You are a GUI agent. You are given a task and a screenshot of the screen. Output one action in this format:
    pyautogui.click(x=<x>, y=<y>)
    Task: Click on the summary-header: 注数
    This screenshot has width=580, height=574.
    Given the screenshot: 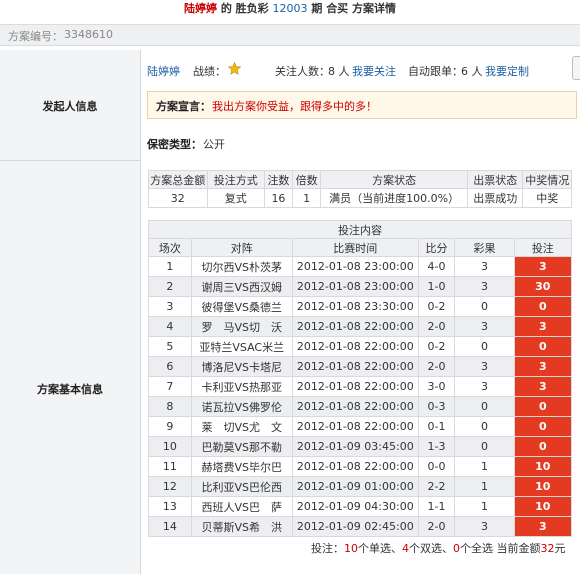 What is the action you would take?
    pyautogui.click(x=278, y=179)
    